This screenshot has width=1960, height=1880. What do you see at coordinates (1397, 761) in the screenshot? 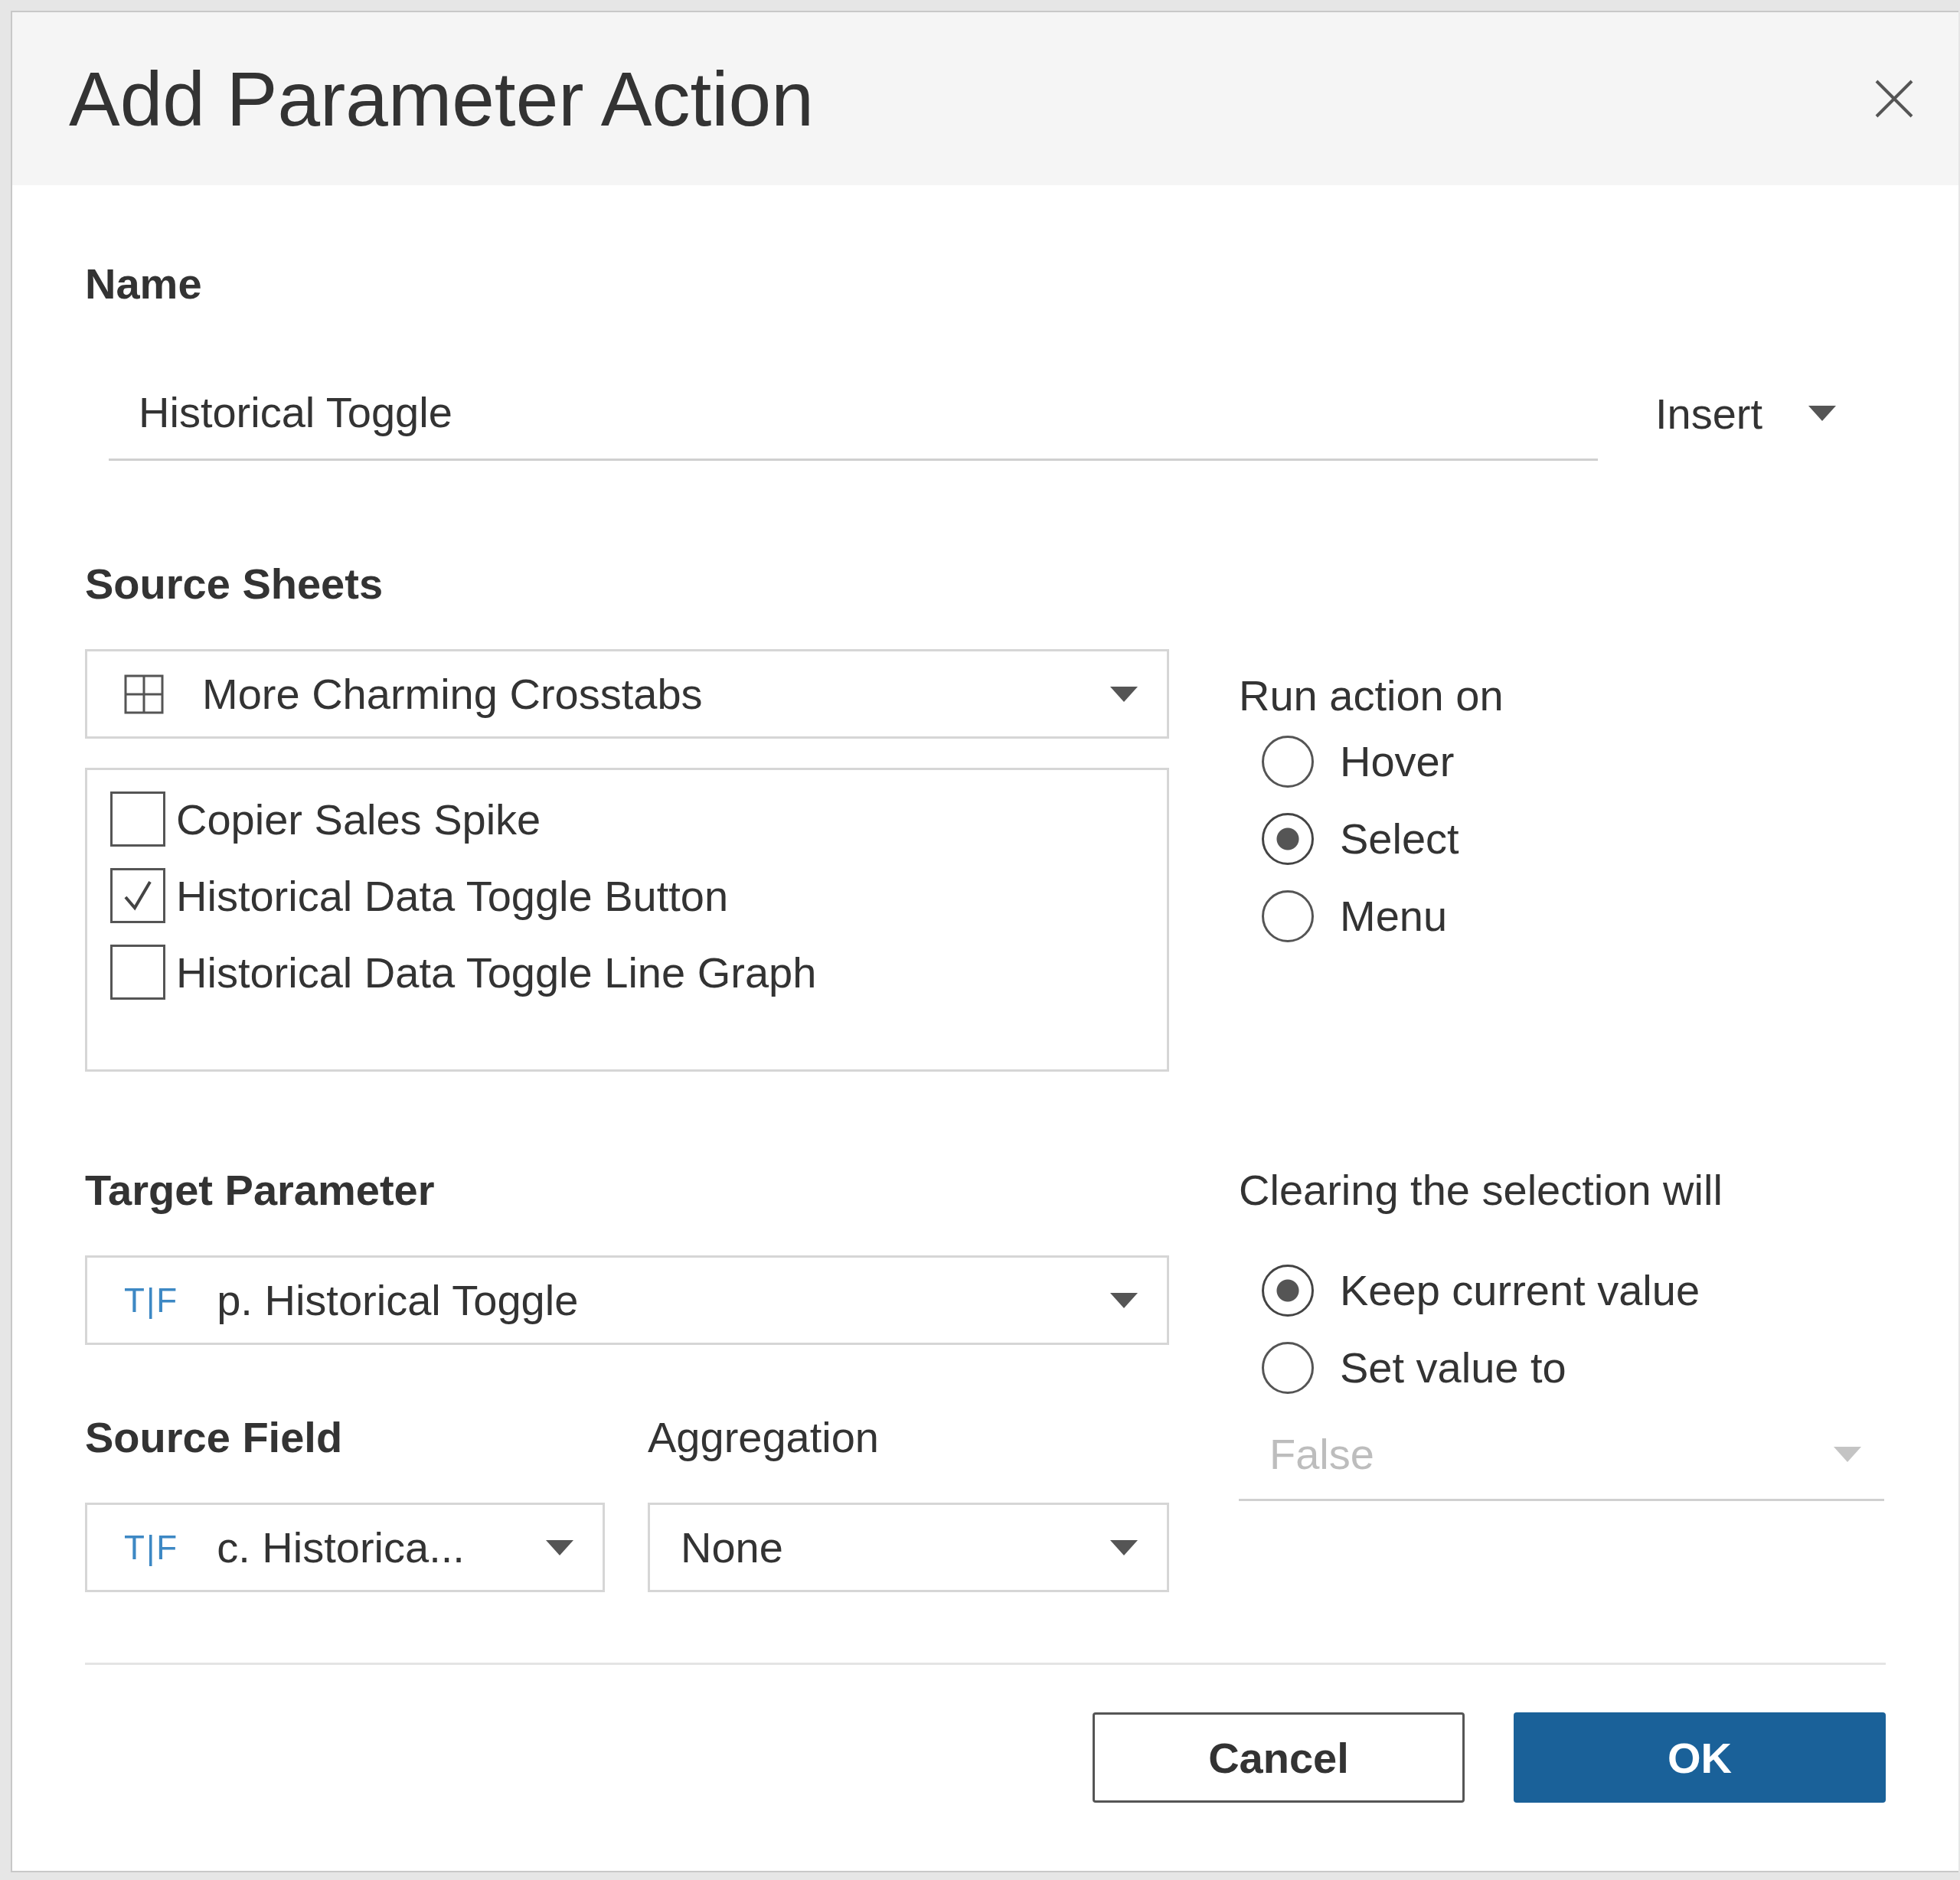
I see `radio-label: Hover` at bounding box center [1397, 761].